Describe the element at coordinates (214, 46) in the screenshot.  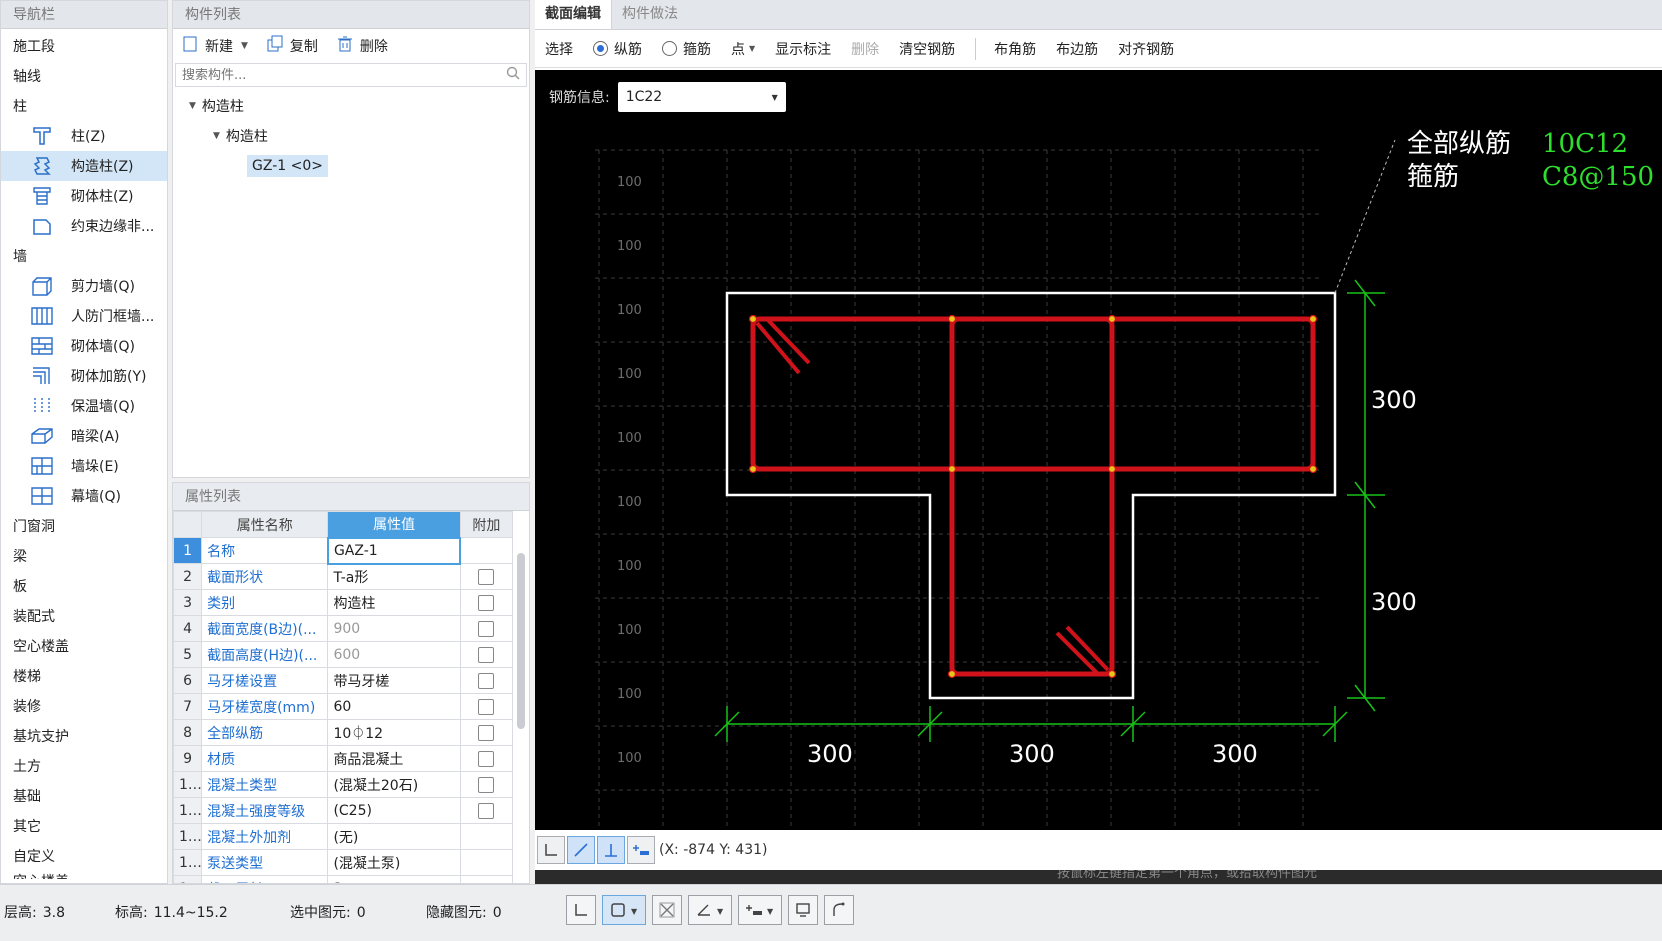
I see `new-button: 新建 ▼` at that location.